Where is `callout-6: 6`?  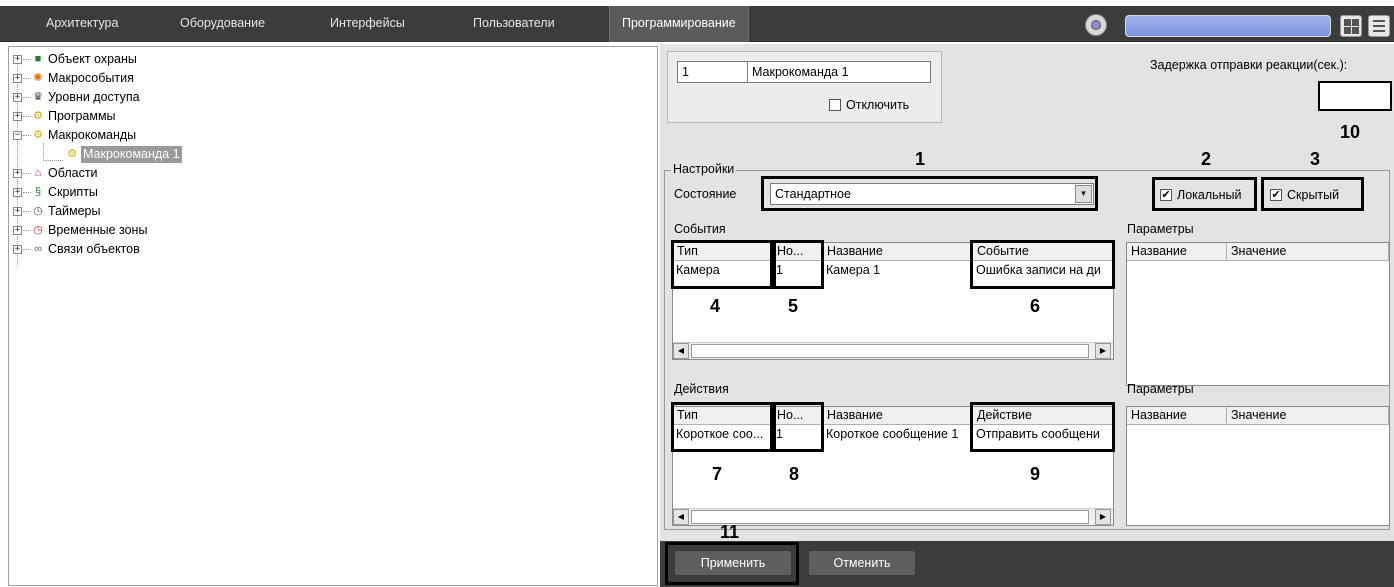
callout-6: 6 is located at coordinates (1035, 306).